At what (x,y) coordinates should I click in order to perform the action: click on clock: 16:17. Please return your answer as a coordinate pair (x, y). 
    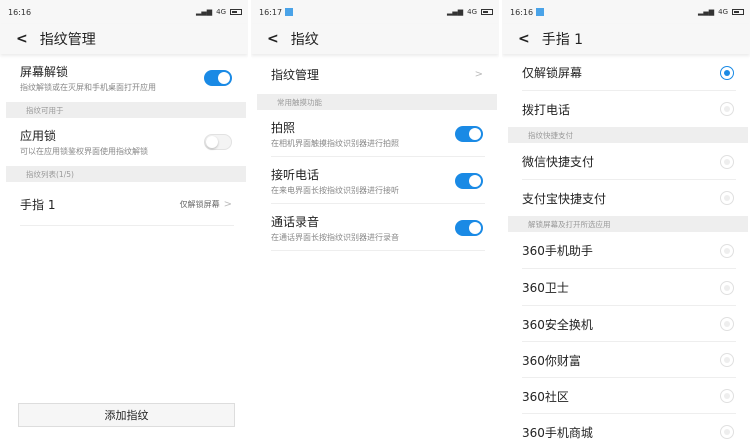
    Looking at the image, I should click on (271, 12).